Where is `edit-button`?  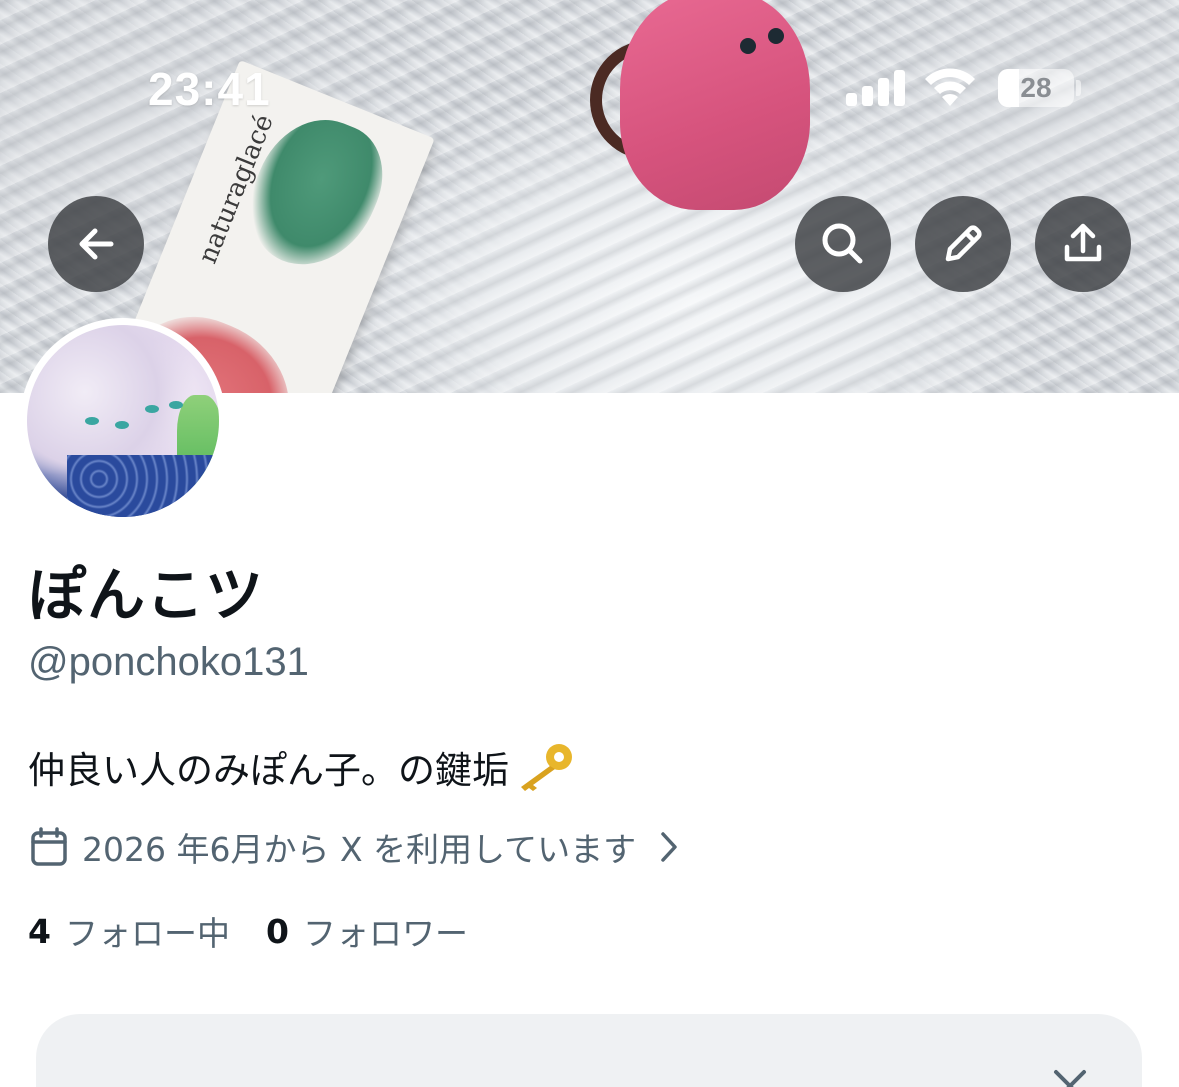
edit-button is located at coordinates (963, 244).